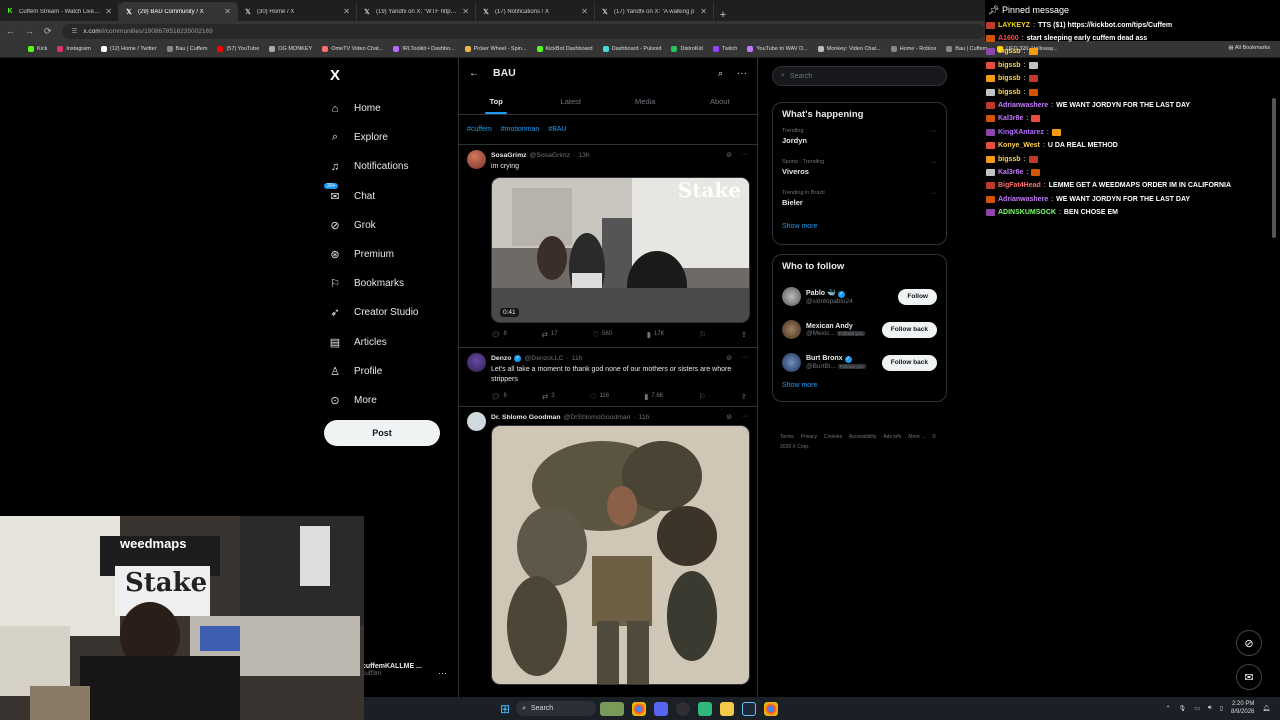 The height and width of the screenshot is (720, 1280). Describe the element at coordinates (702, 334) in the screenshot. I see `bookmark-button: ⚐` at that location.